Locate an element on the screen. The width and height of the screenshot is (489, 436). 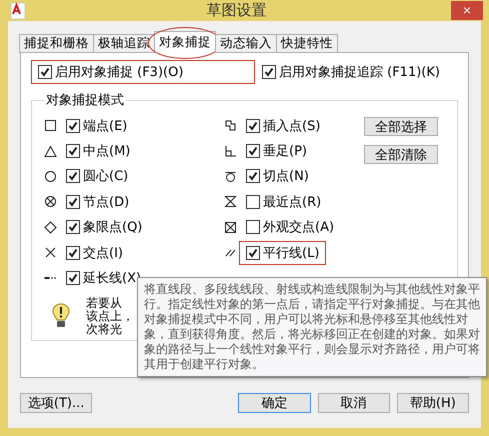
app-icon is located at coordinates (18, 11).